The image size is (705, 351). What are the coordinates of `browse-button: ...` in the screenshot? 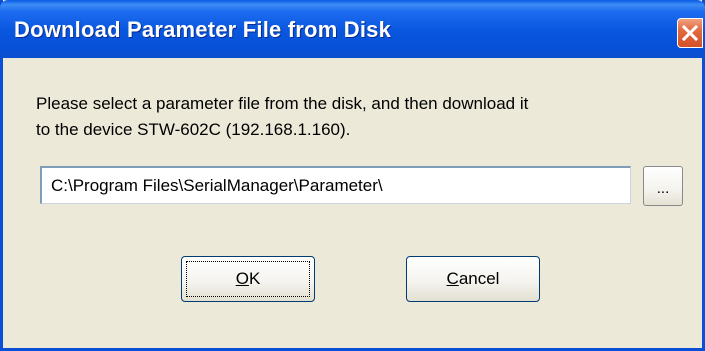 It's located at (663, 186).